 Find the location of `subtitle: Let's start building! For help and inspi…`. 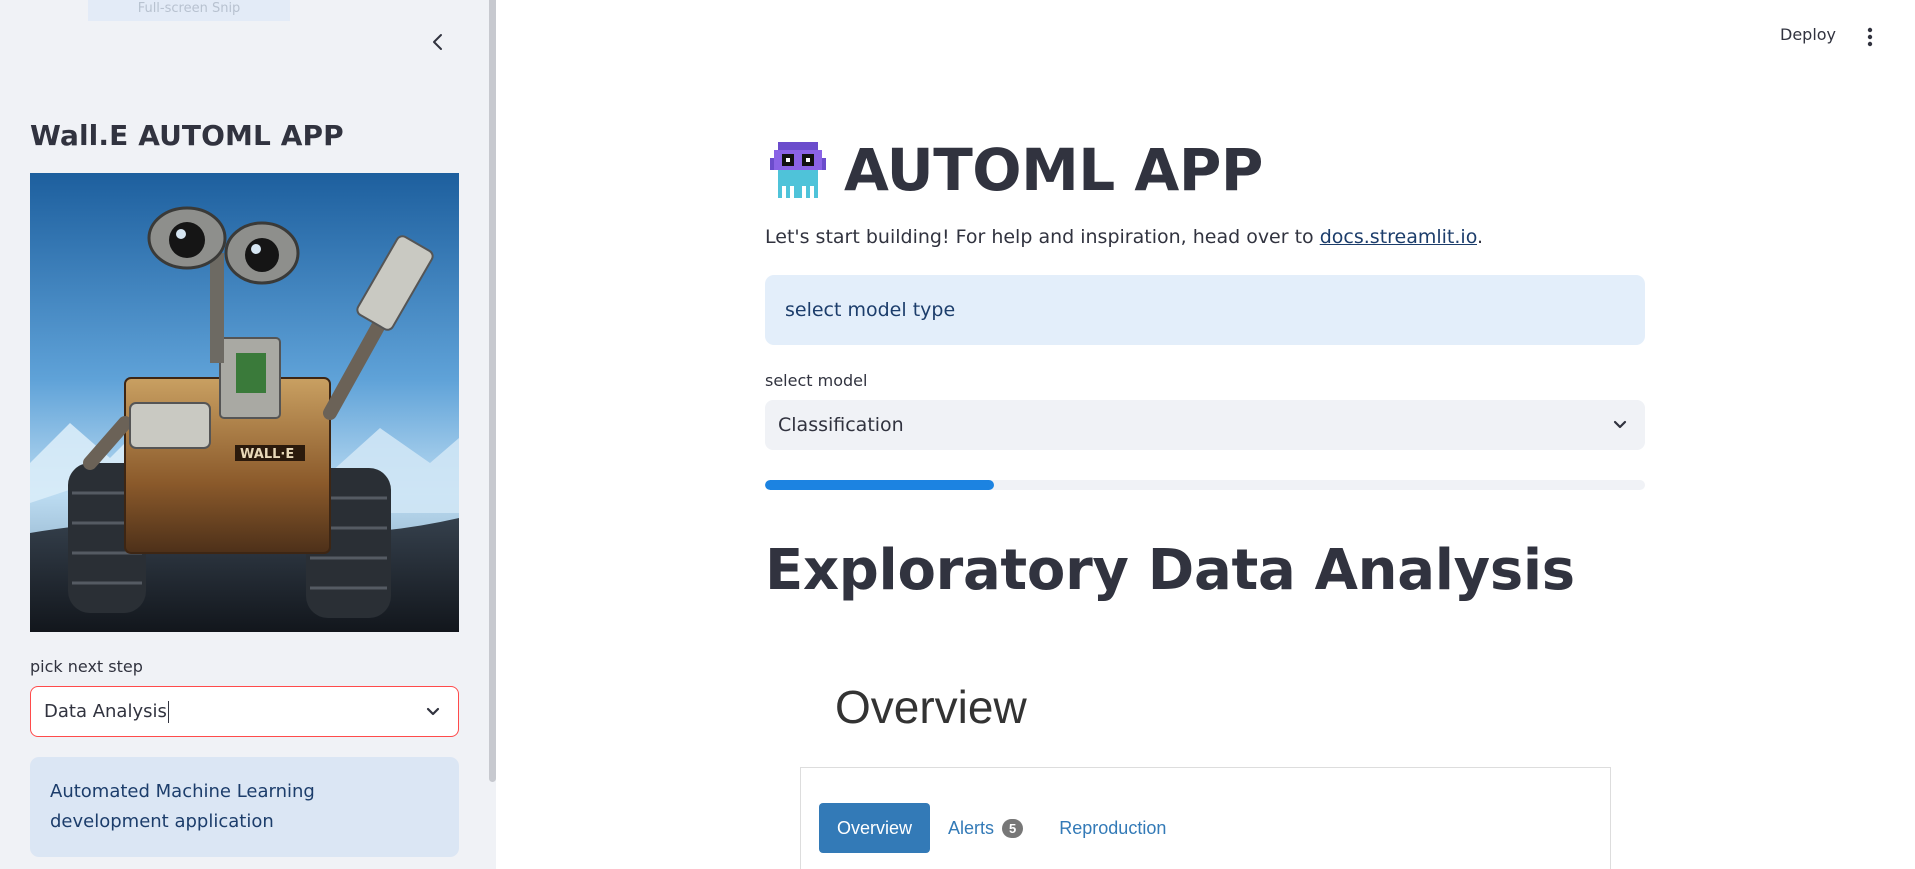

subtitle: Let's start building! For help and inspi… is located at coordinates (1124, 237).